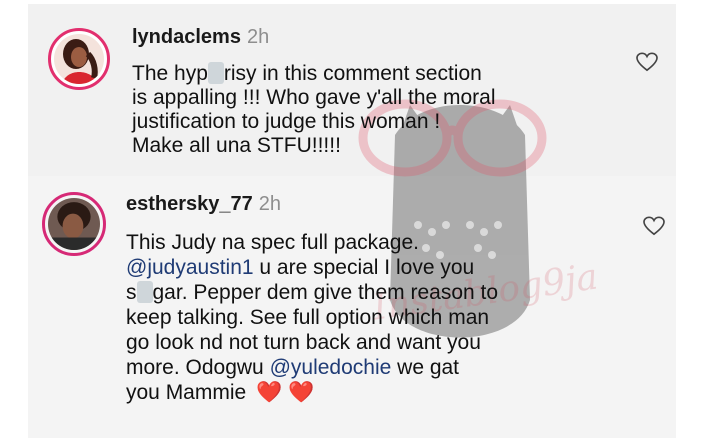 Image resolution: width=720 pixels, height=448 pixels. I want to click on text-segment: risy in this comment section, so click(352, 73).